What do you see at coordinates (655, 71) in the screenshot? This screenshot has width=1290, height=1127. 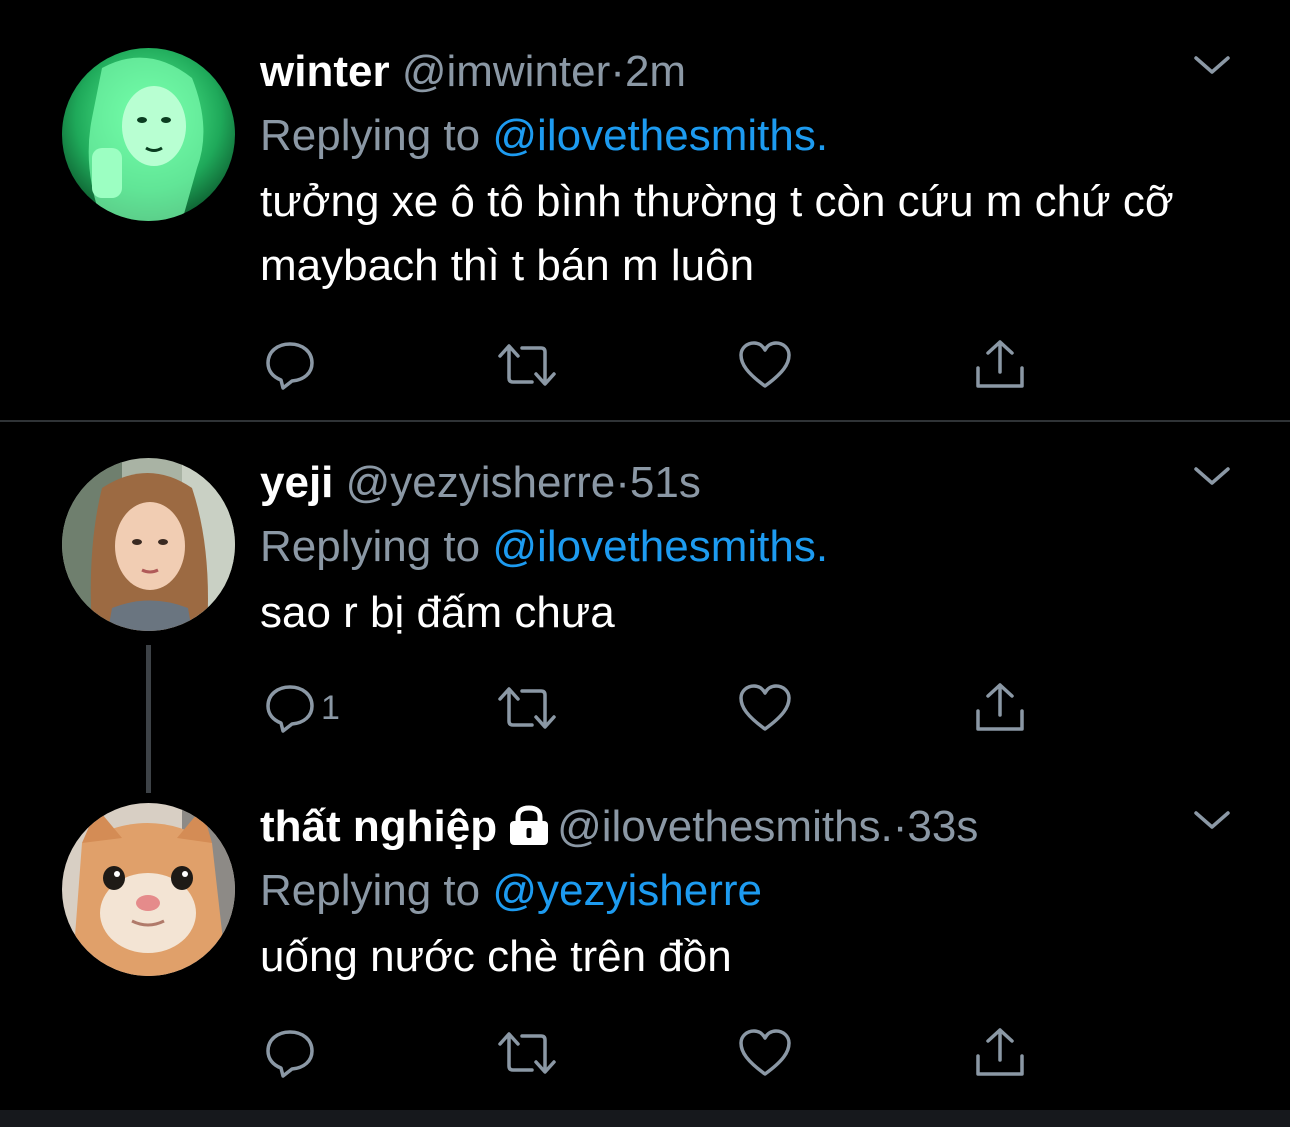 I see `timestamp: 2m` at bounding box center [655, 71].